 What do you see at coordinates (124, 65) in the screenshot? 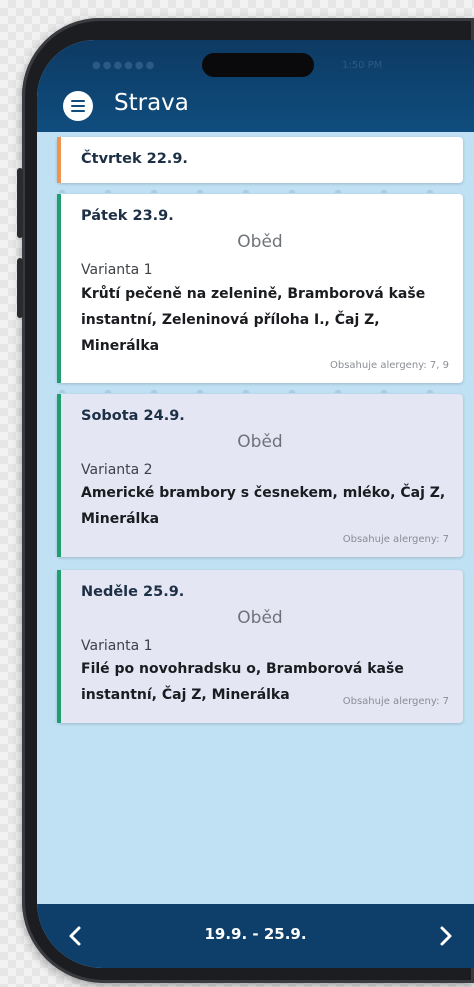
I see `signal-indicator: ●●●●●●` at bounding box center [124, 65].